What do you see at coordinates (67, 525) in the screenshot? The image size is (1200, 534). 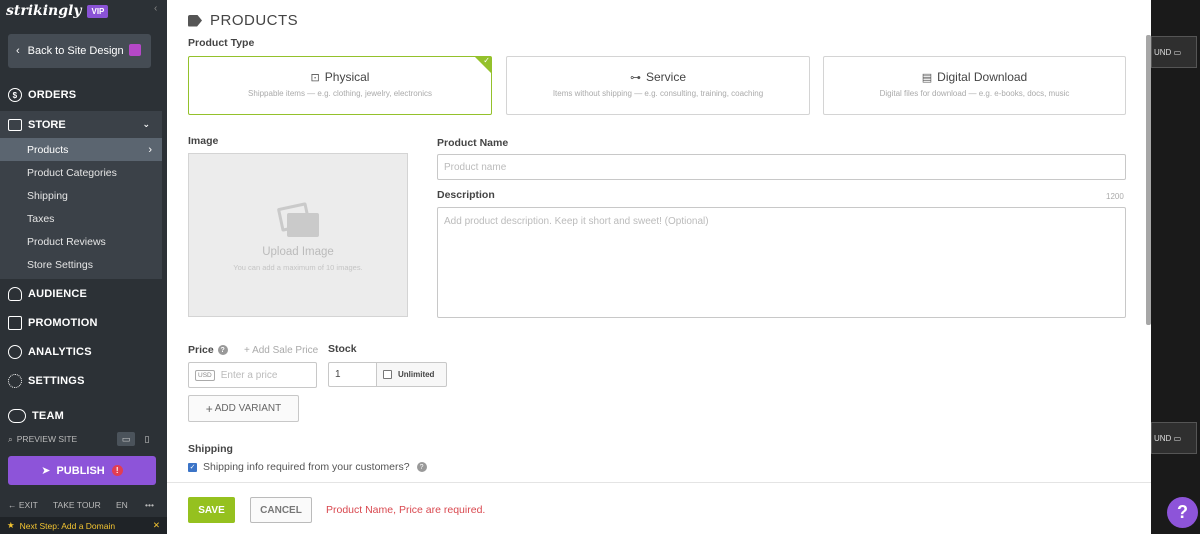 I see `next-step-label: Next Step: Add a Domain` at bounding box center [67, 525].